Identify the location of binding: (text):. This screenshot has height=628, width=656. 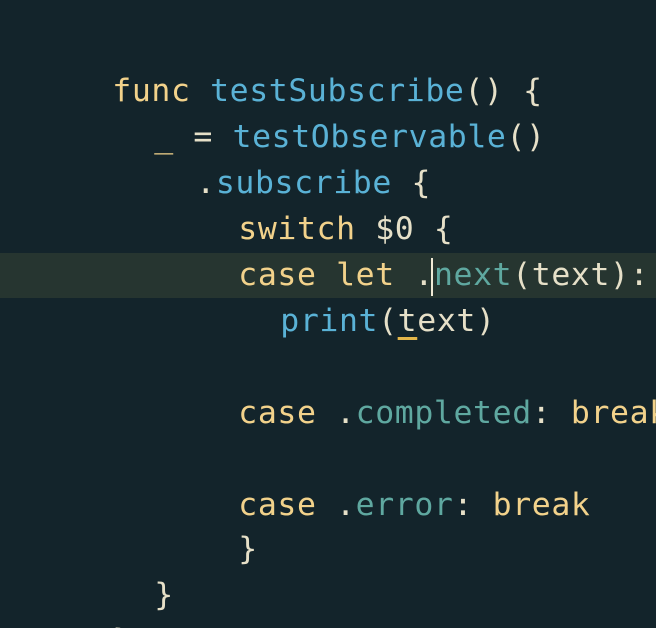
(581, 275).